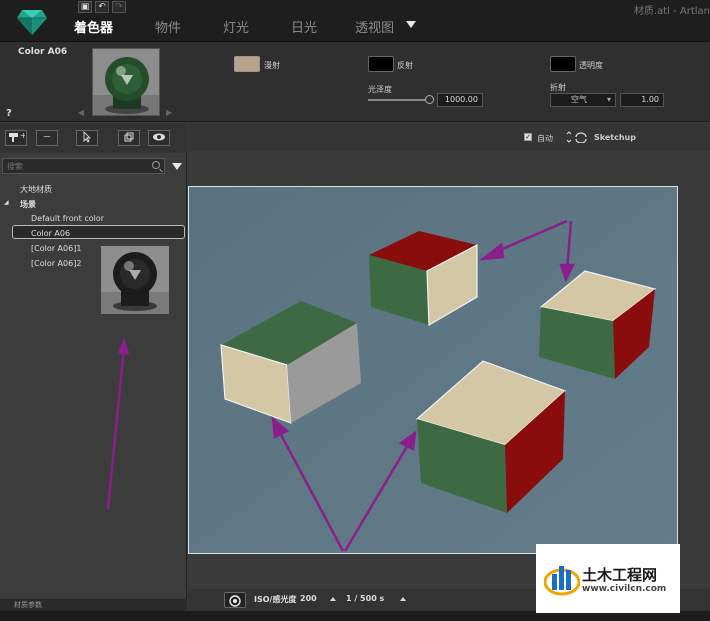 This screenshot has width=710, height=621. I want to click on transparency-color-swatch, so click(563, 64).